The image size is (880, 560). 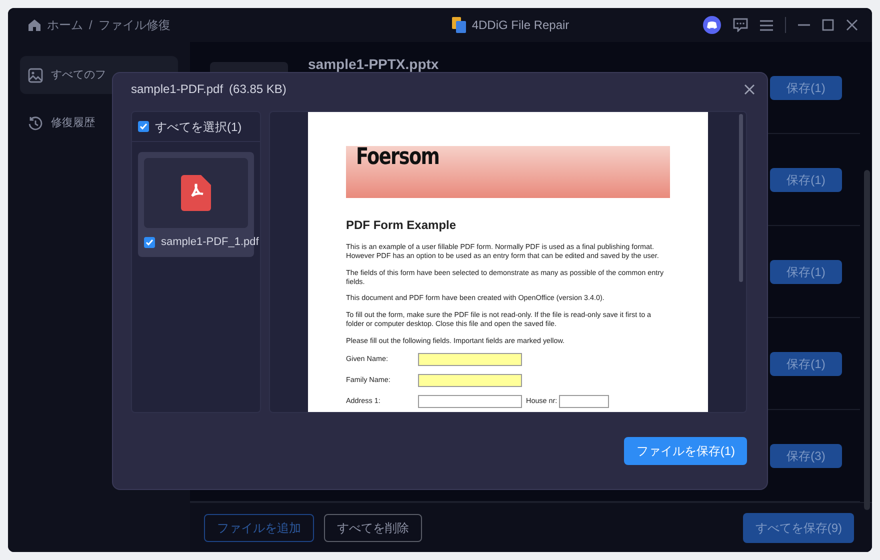 What do you see at coordinates (402, 225) in the screenshot?
I see `document-heading: PDF Form Example` at bounding box center [402, 225].